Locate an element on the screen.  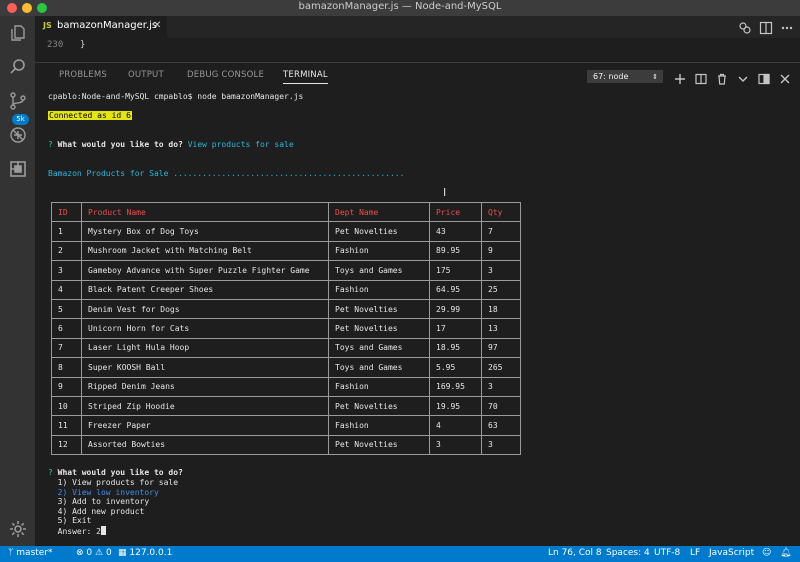
table-cell: 89.95 is located at coordinates (455, 251).